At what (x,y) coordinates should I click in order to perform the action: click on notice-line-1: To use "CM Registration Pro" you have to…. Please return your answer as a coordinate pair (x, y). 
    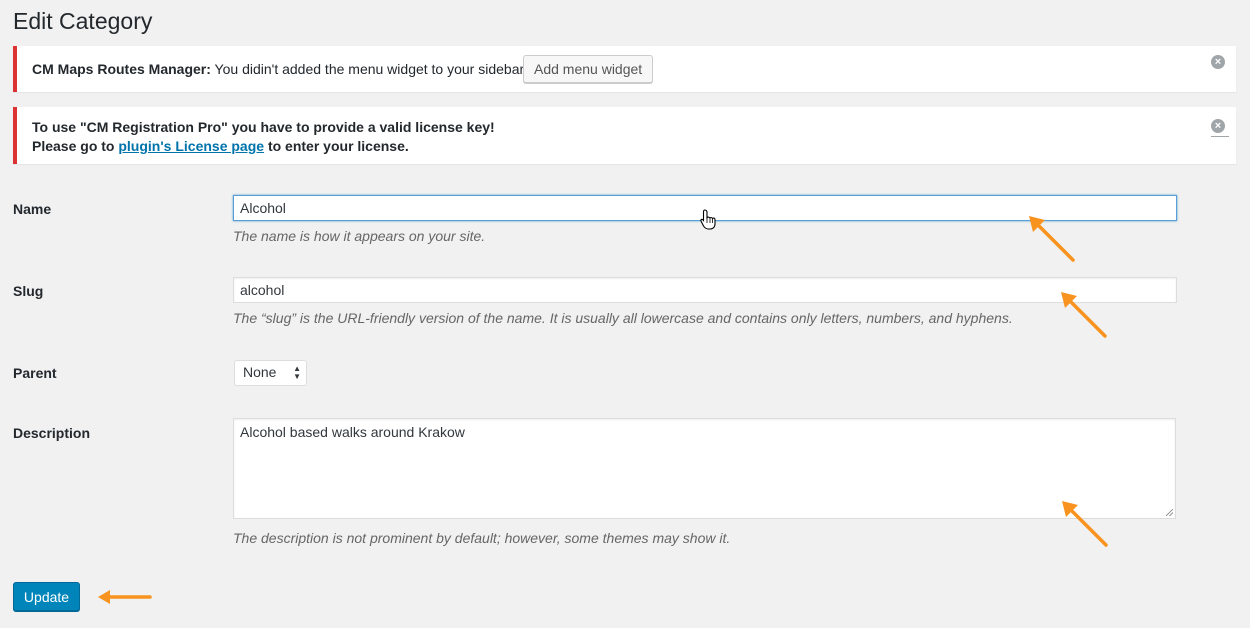
    Looking at the image, I should click on (263, 127).